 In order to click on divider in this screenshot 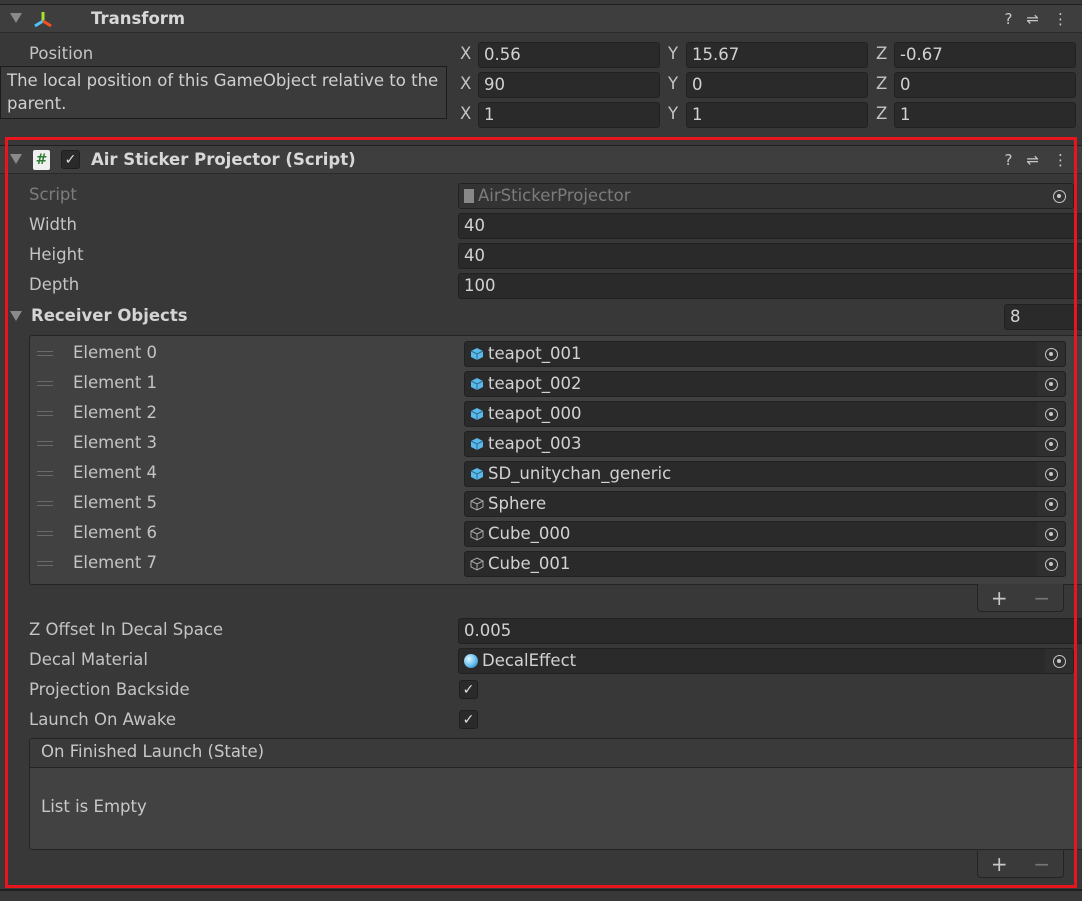, I will do `click(541, 890)`.